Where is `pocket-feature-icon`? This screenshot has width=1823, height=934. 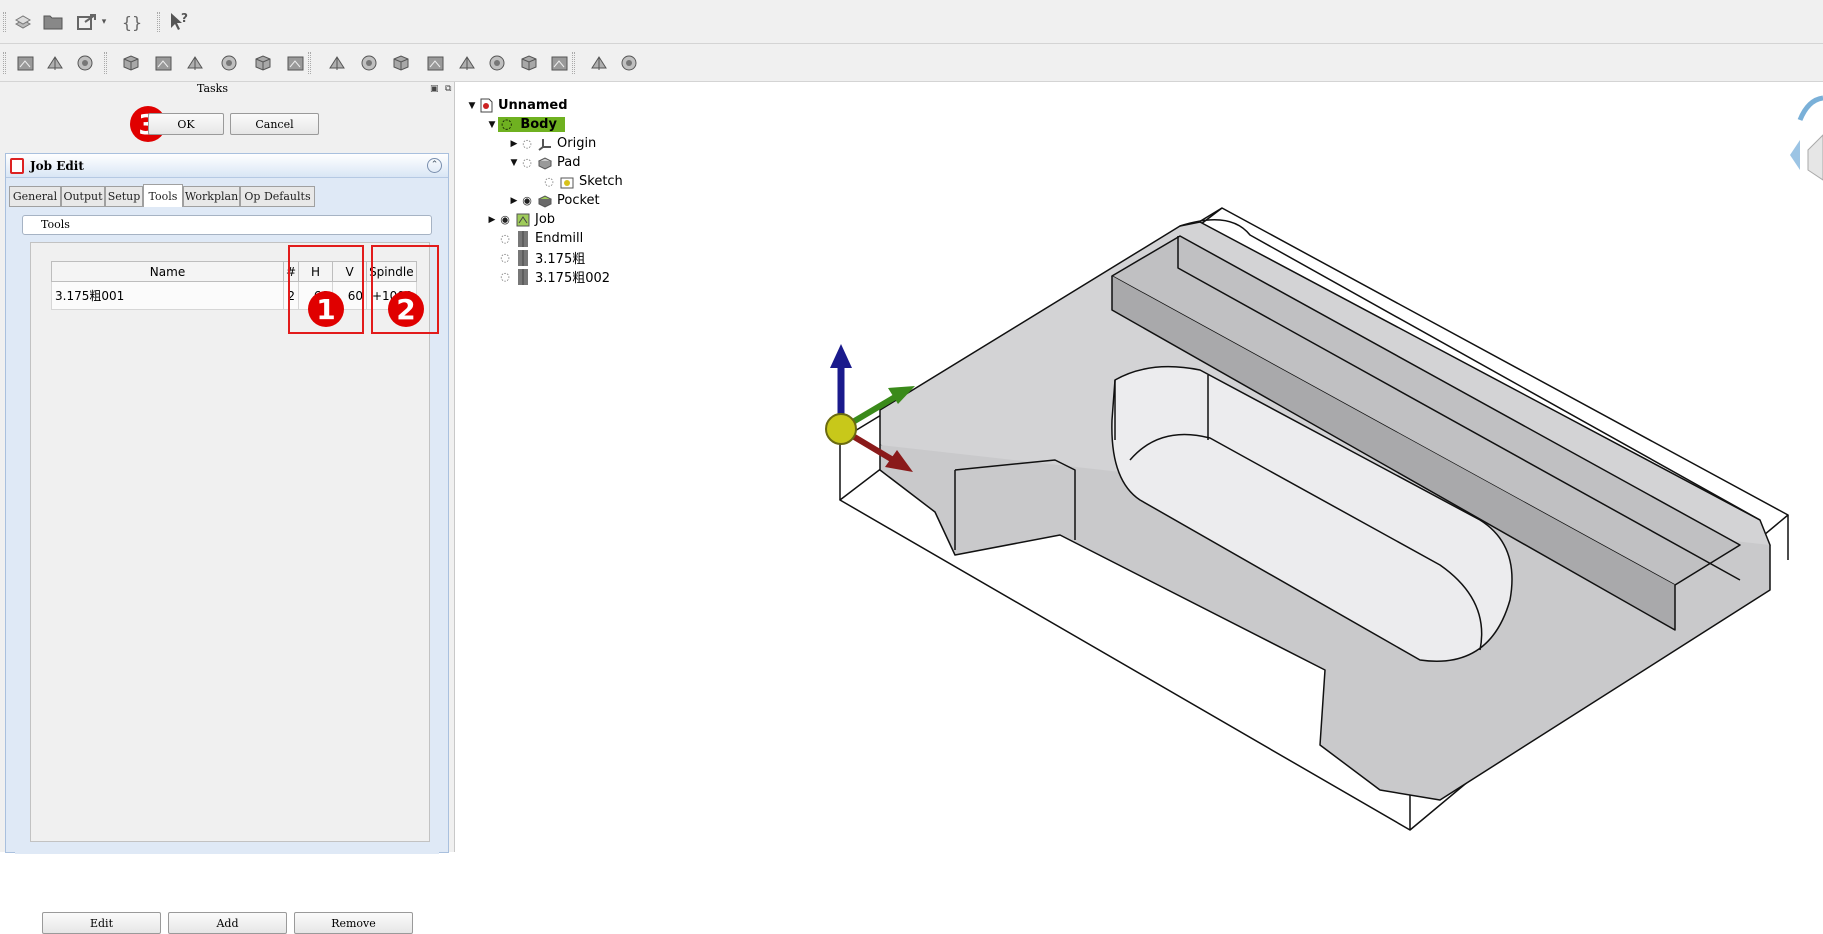
pocket-feature-icon is located at coordinates (545, 200).